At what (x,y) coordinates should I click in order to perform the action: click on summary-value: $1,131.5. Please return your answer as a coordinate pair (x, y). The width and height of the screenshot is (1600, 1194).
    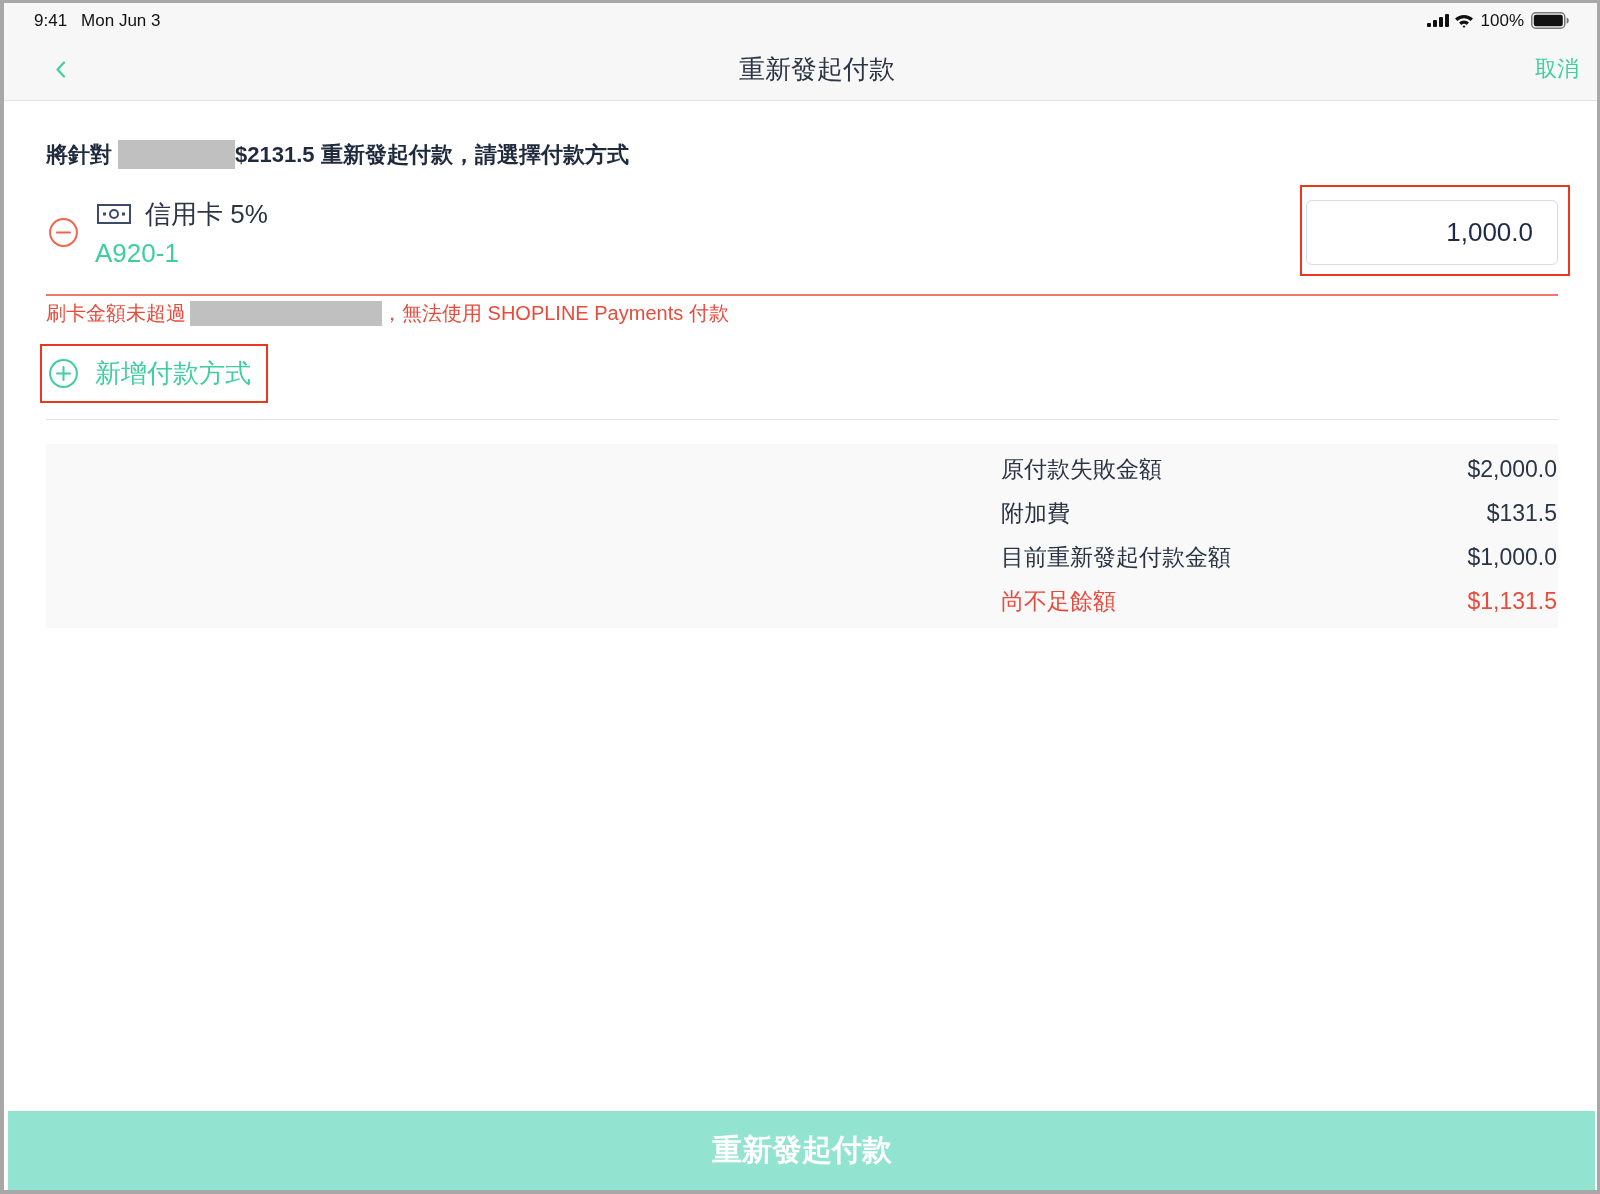
    Looking at the image, I should click on (1512, 601).